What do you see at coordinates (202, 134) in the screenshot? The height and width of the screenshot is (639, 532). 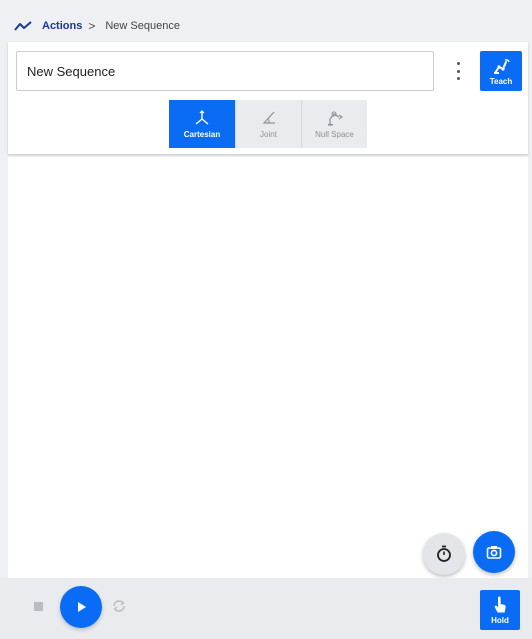 I see `mode-cartesian-label: Cartesian` at bounding box center [202, 134].